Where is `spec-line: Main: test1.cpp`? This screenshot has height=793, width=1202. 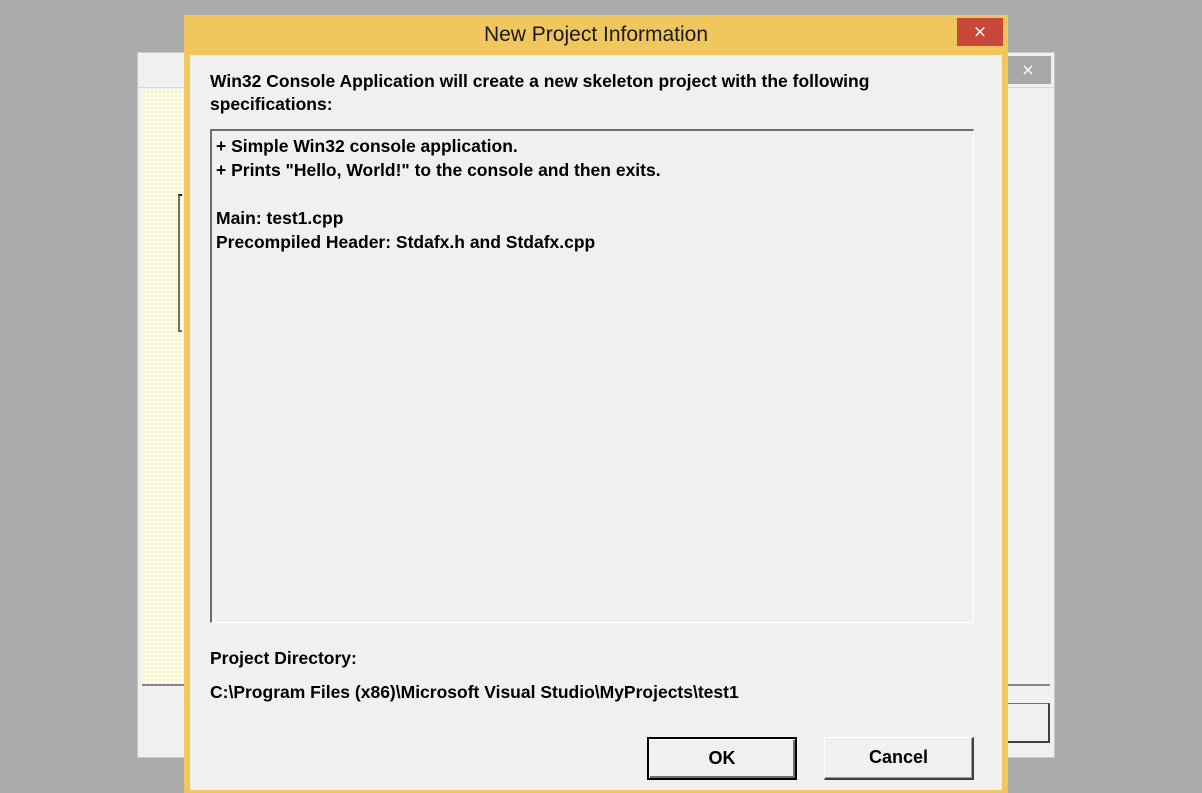 spec-line: Main: test1.cpp is located at coordinates (280, 218).